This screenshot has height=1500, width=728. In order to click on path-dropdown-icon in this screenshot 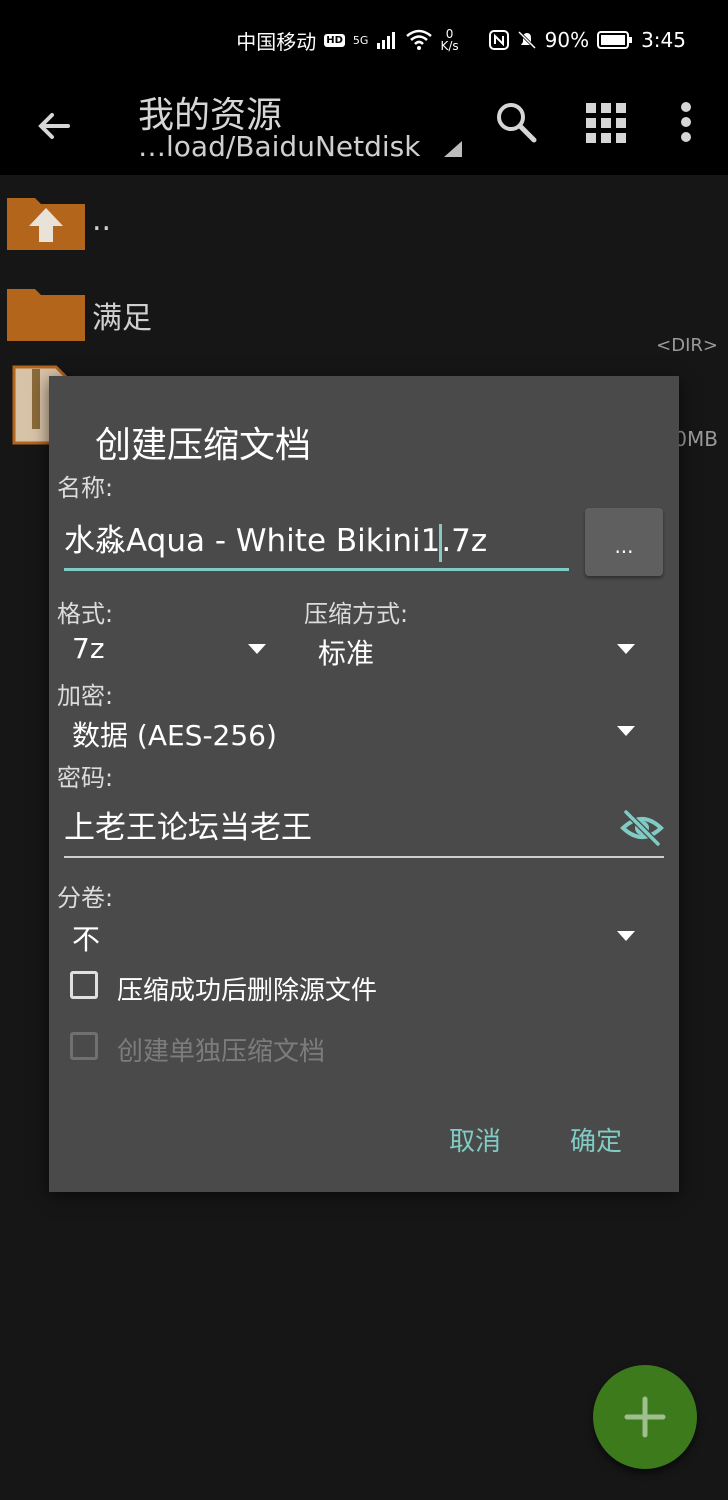, I will do `click(453, 149)`.